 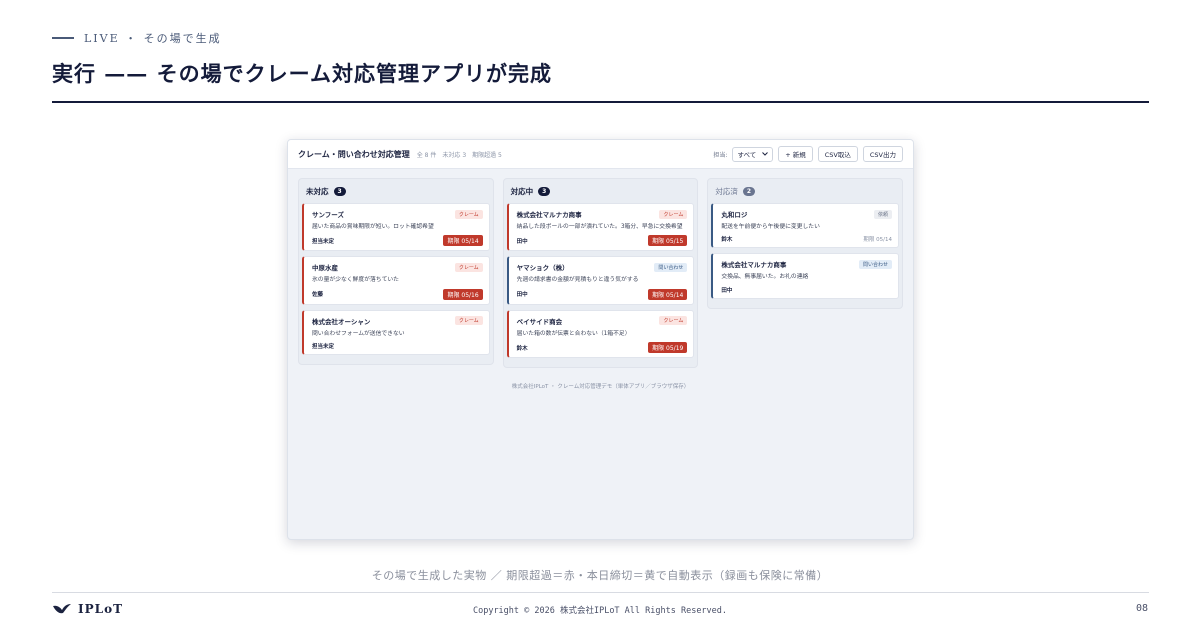 I want to click on card-company: 丸和ロジ, so click(x=734, y=215).